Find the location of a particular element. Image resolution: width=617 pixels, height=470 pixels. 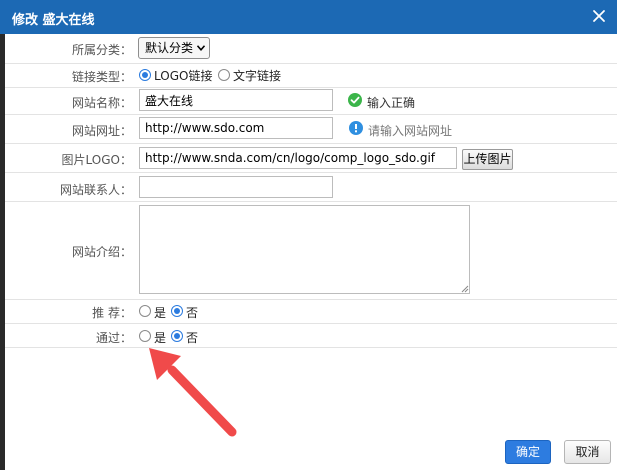

dialog-title: 修改 盛大在线 is located at coordinates (53, 20).